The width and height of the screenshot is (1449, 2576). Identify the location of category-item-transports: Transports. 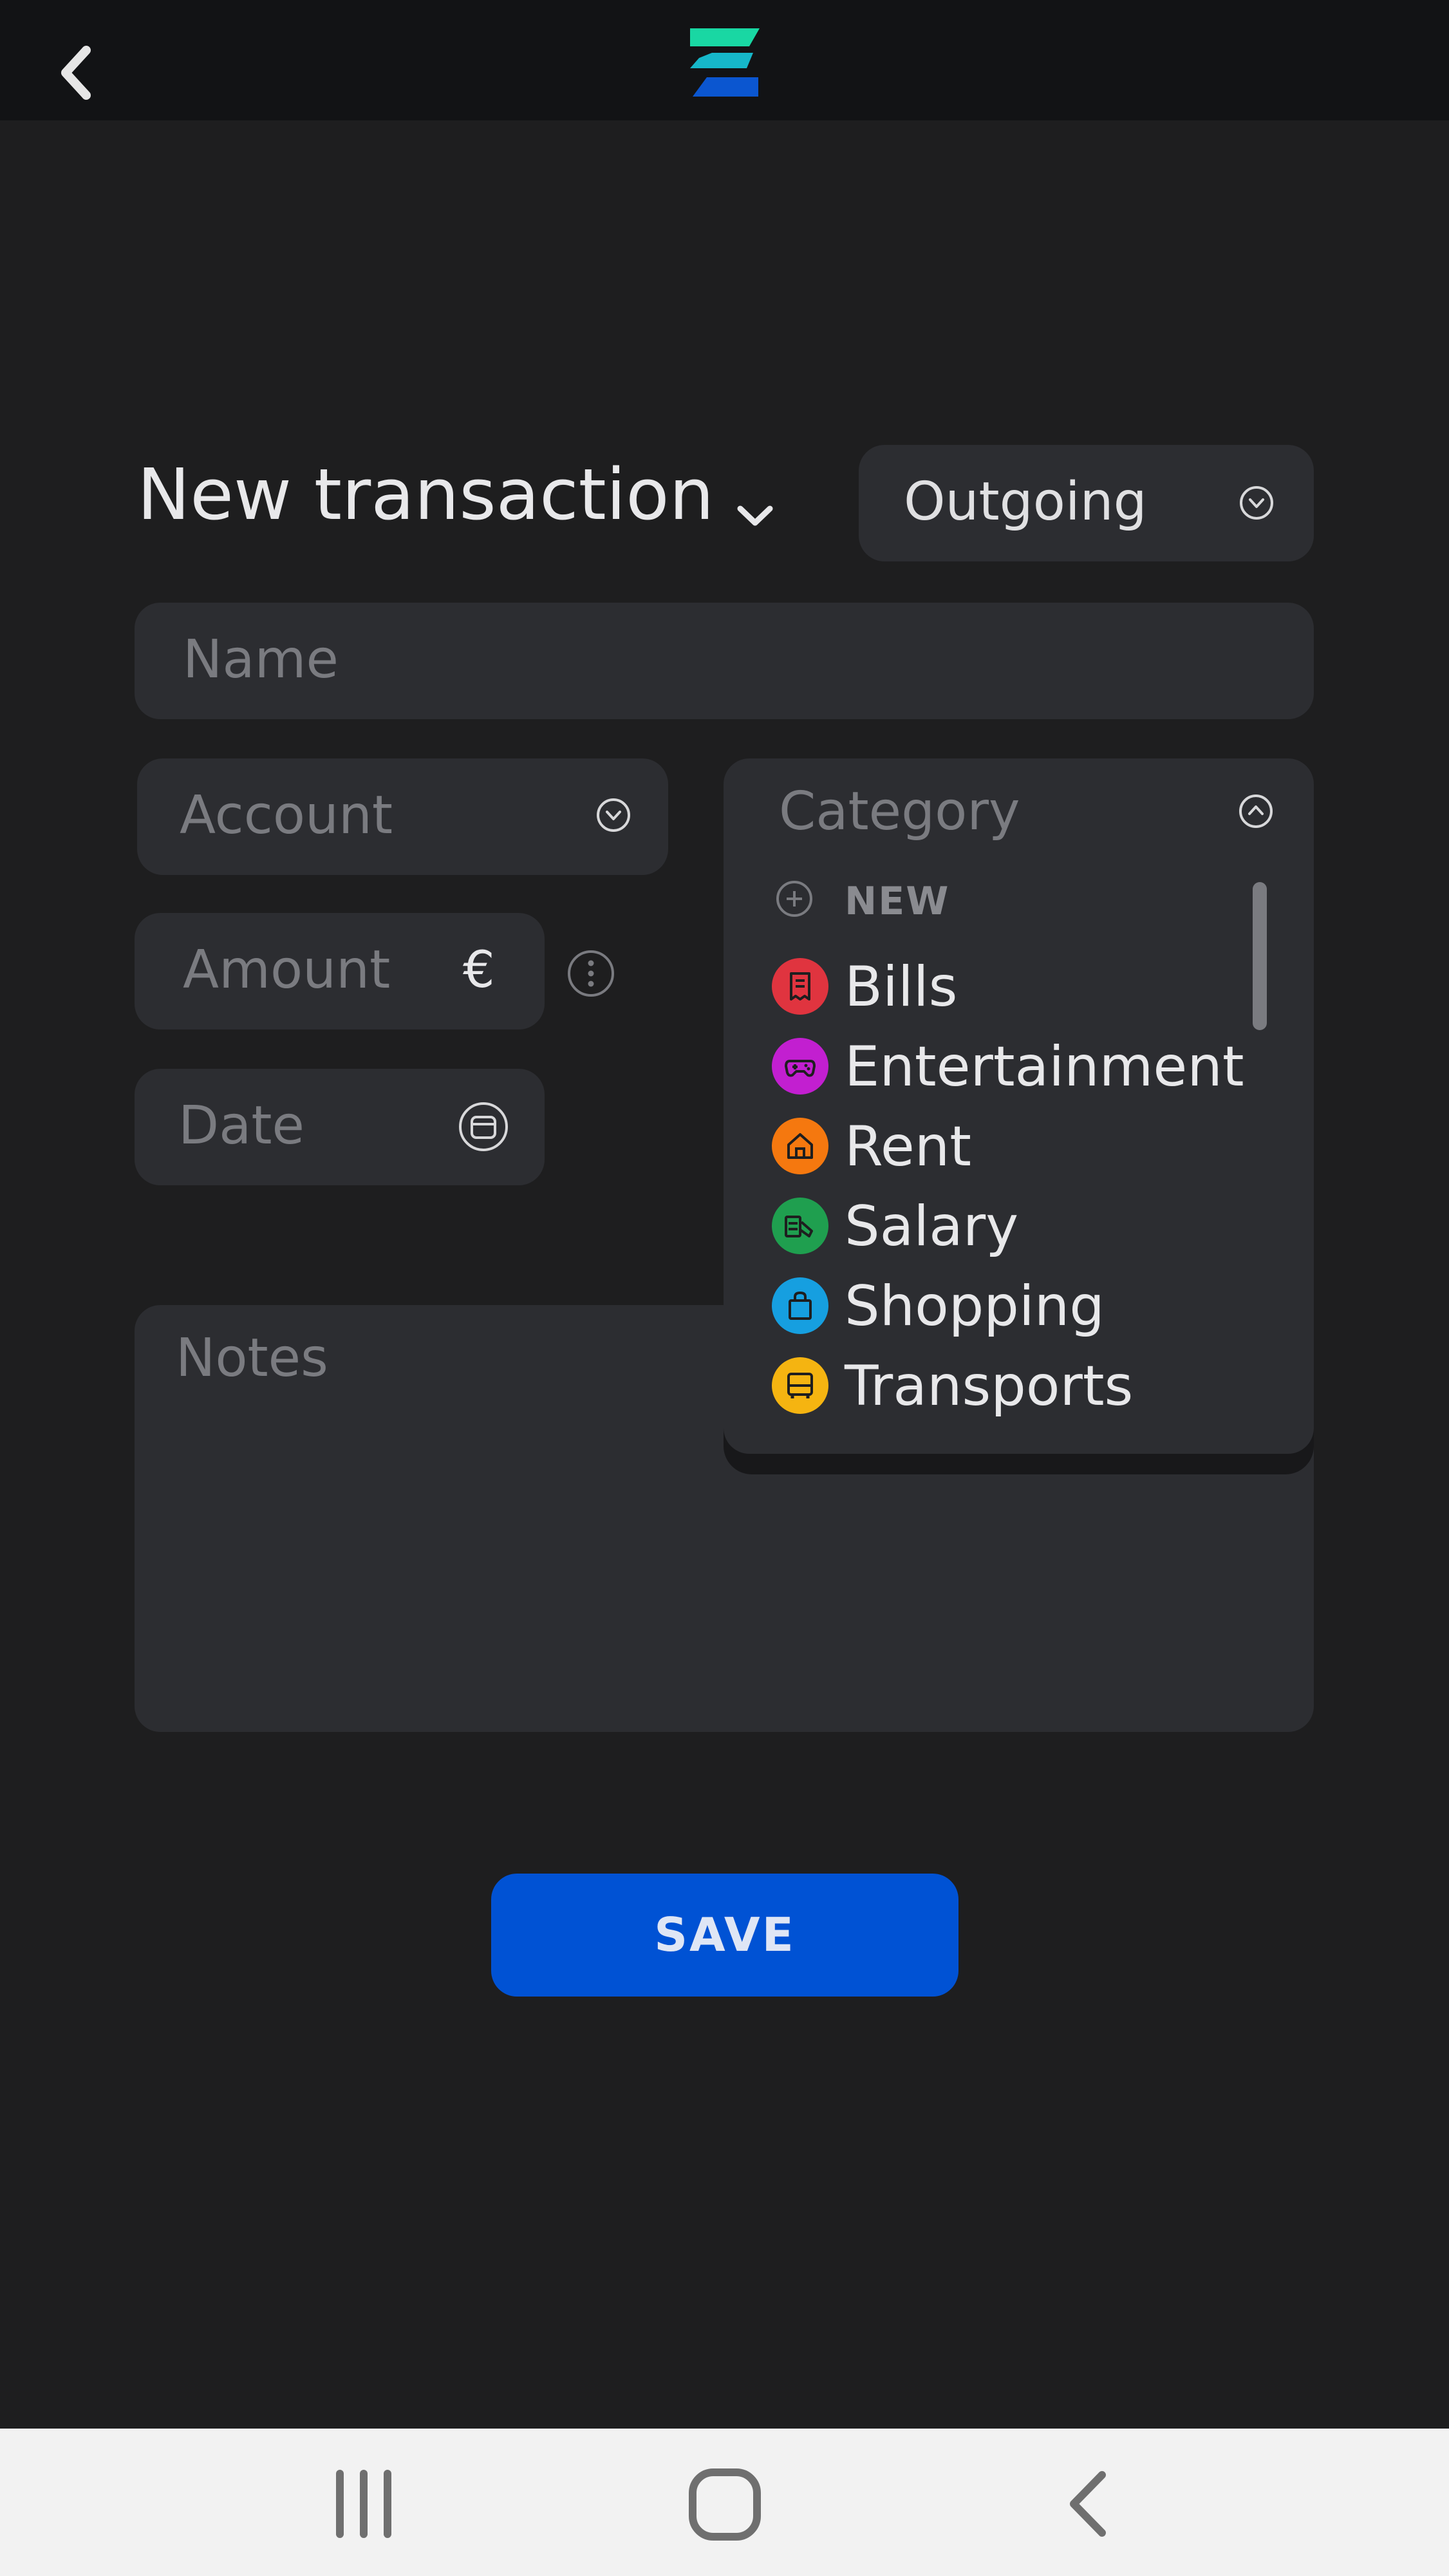
(1019, 1386).